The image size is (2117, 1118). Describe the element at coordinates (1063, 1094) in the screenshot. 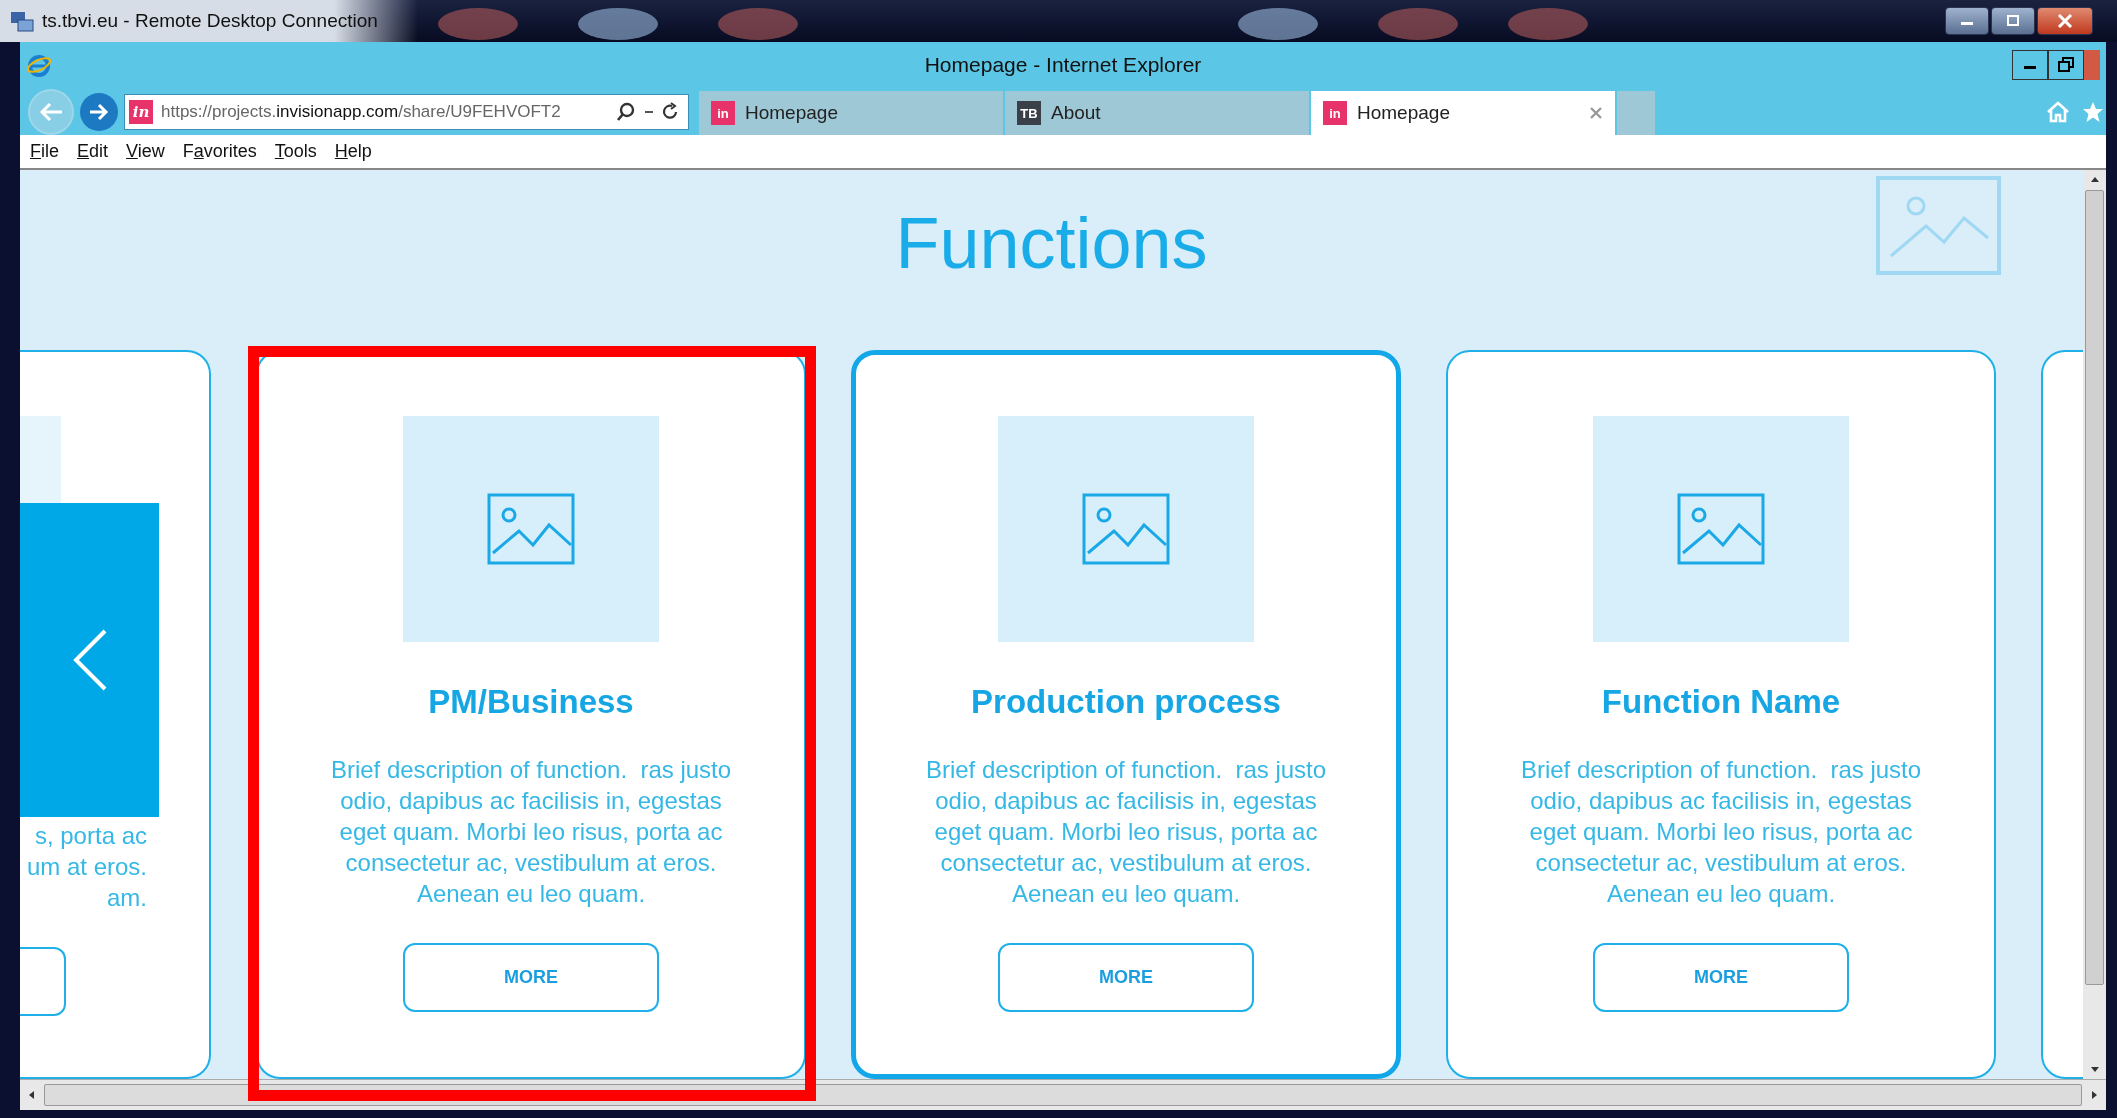

I see `horizontal-scrollbar` at that location.